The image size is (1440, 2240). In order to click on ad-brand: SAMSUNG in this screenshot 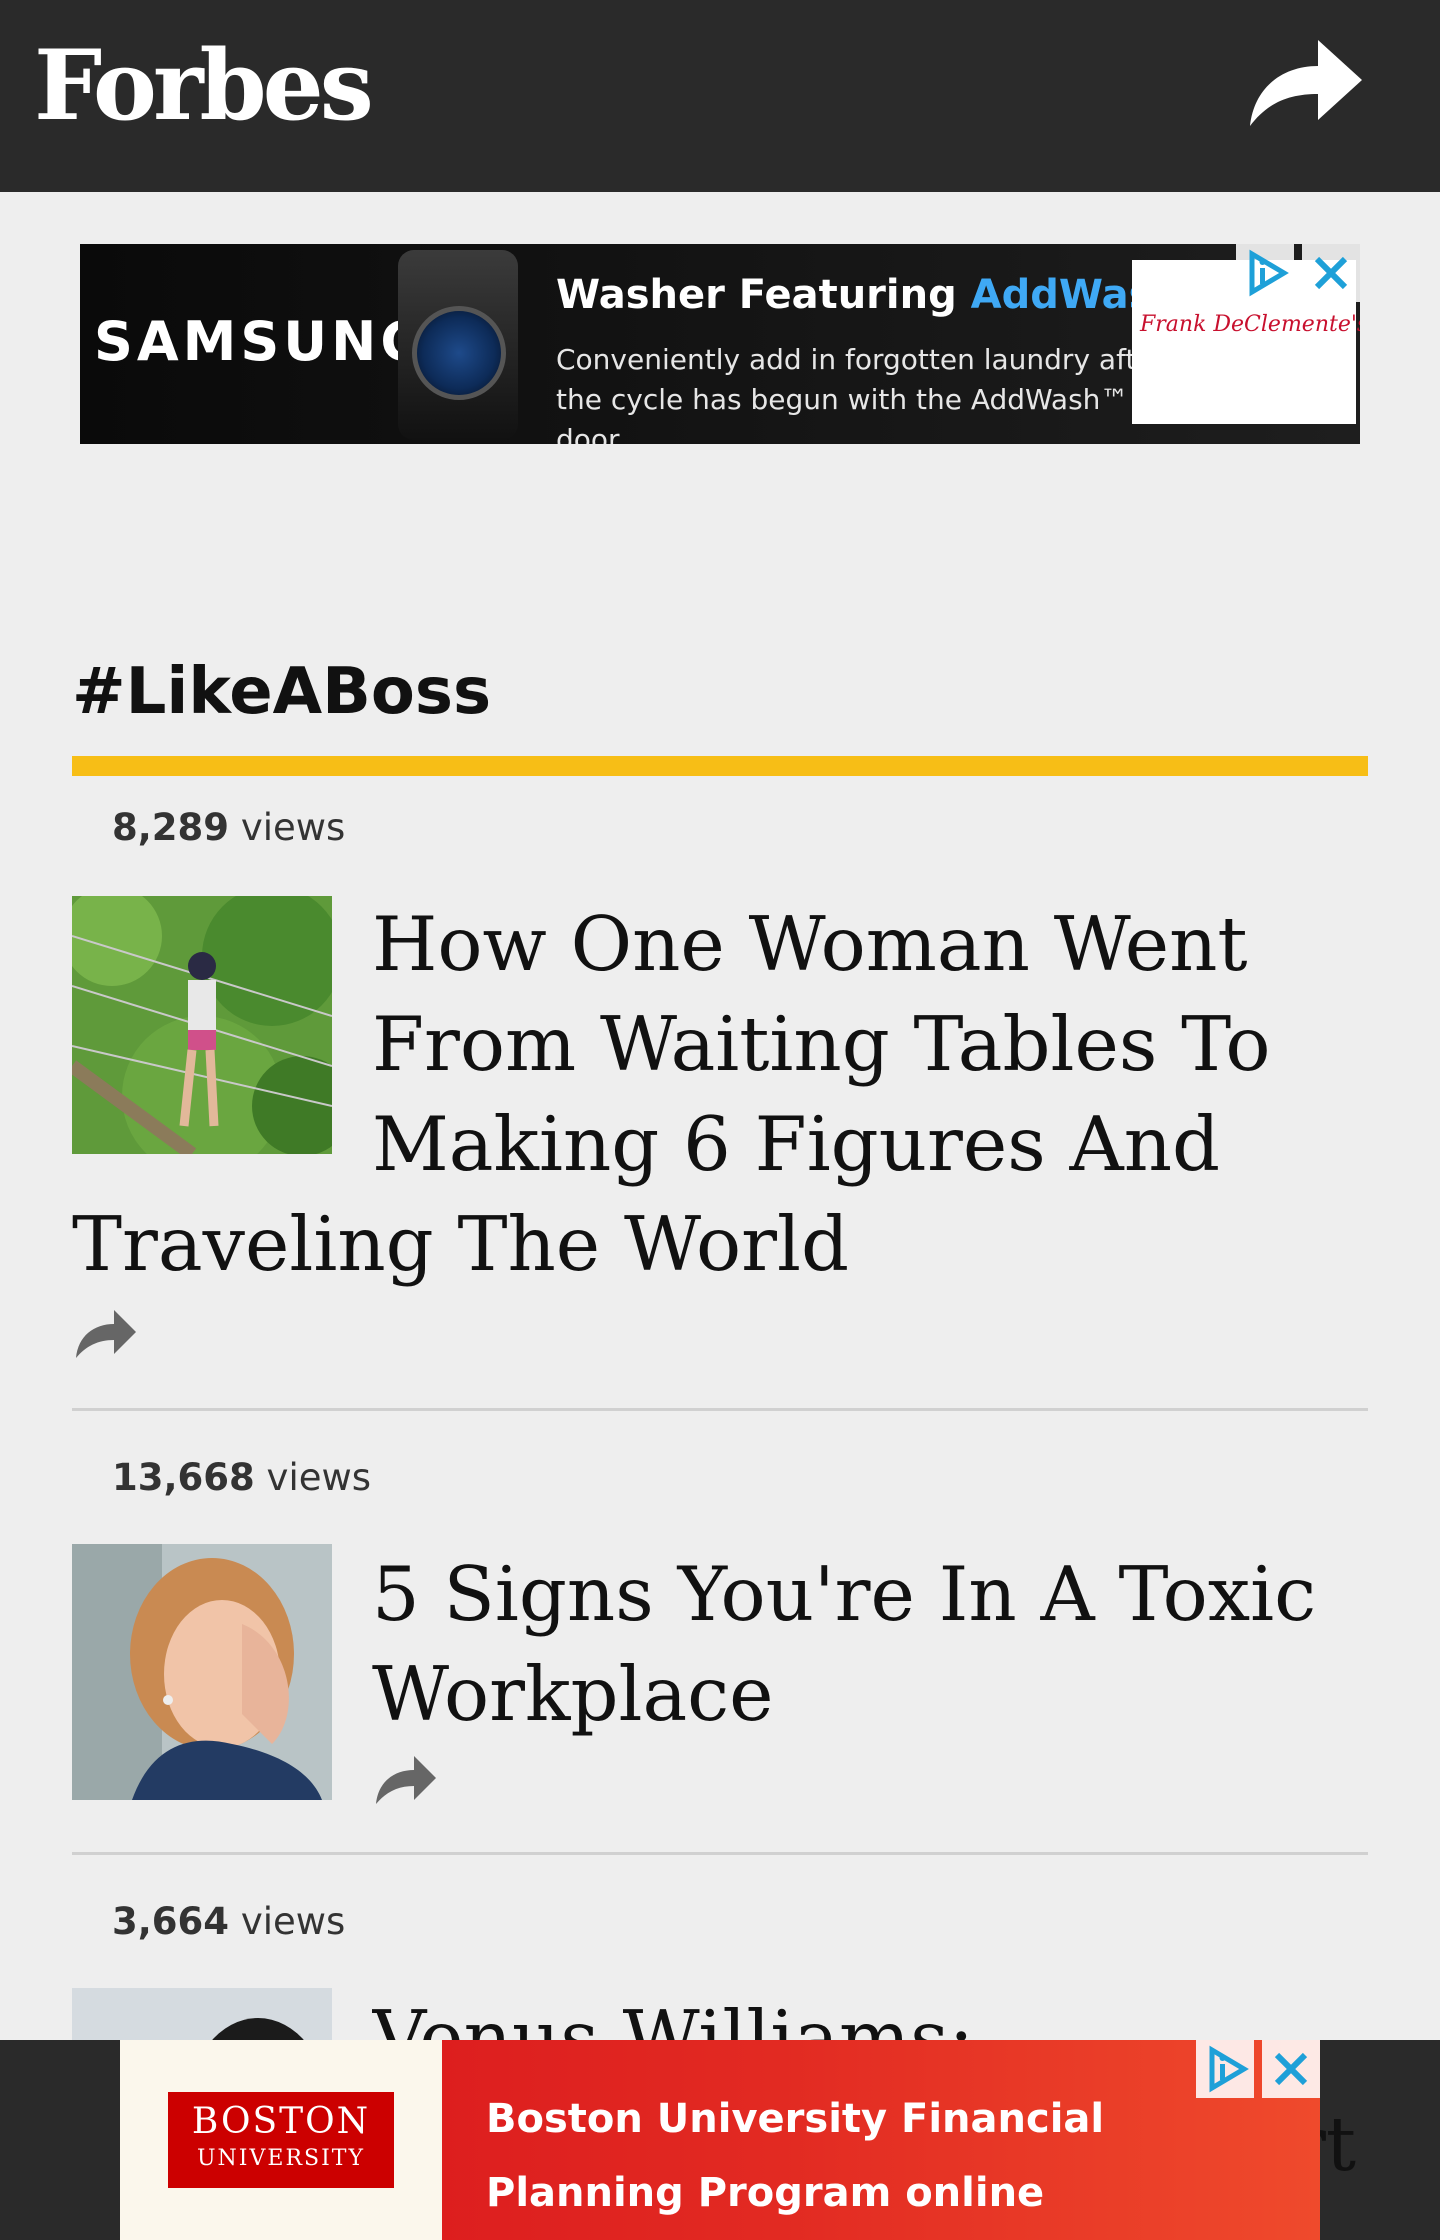, I will do `click(261, 341)`.